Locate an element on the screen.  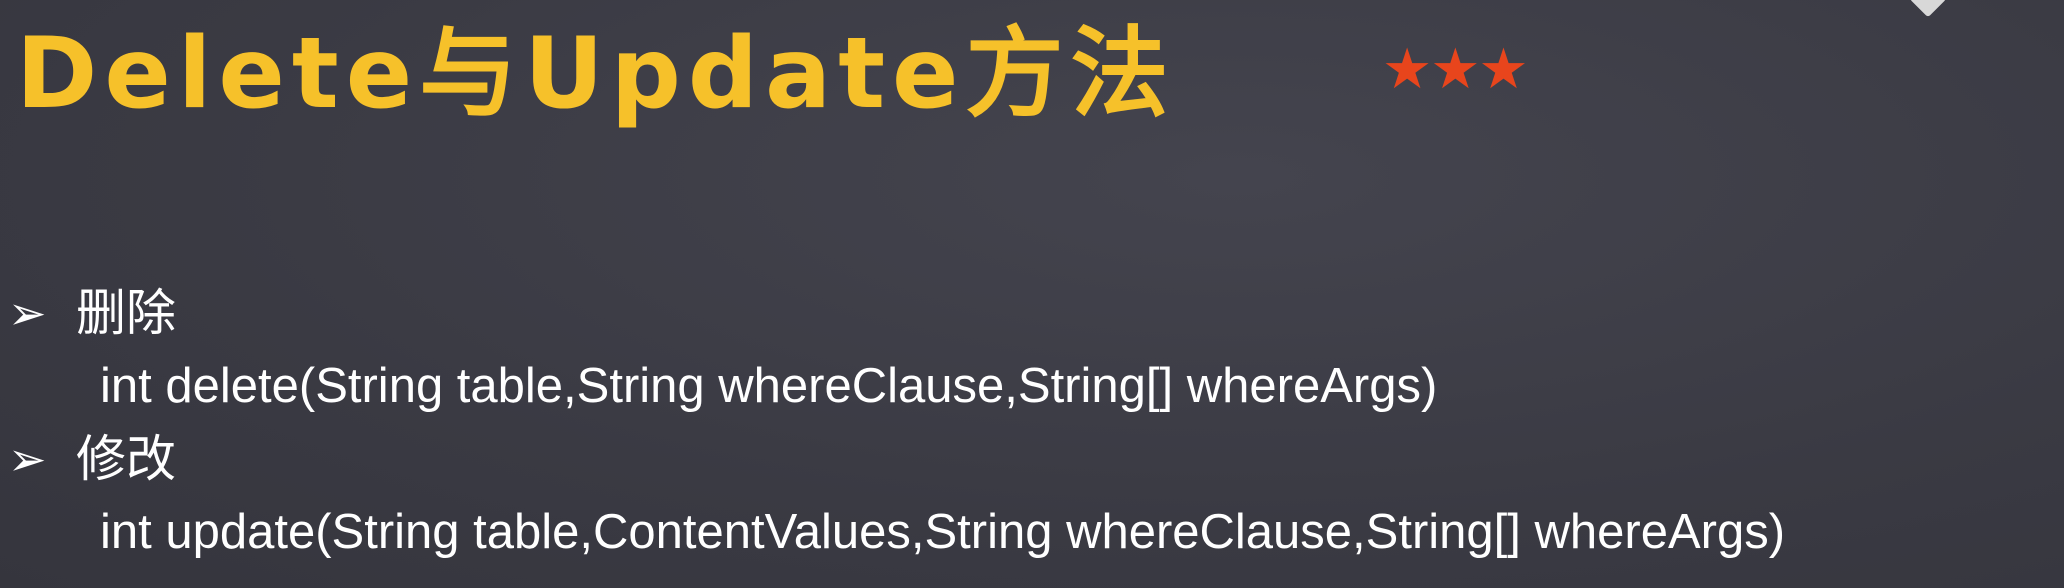
bullet-delete: ➢ 删除 is located at coordinates (1033, 313).